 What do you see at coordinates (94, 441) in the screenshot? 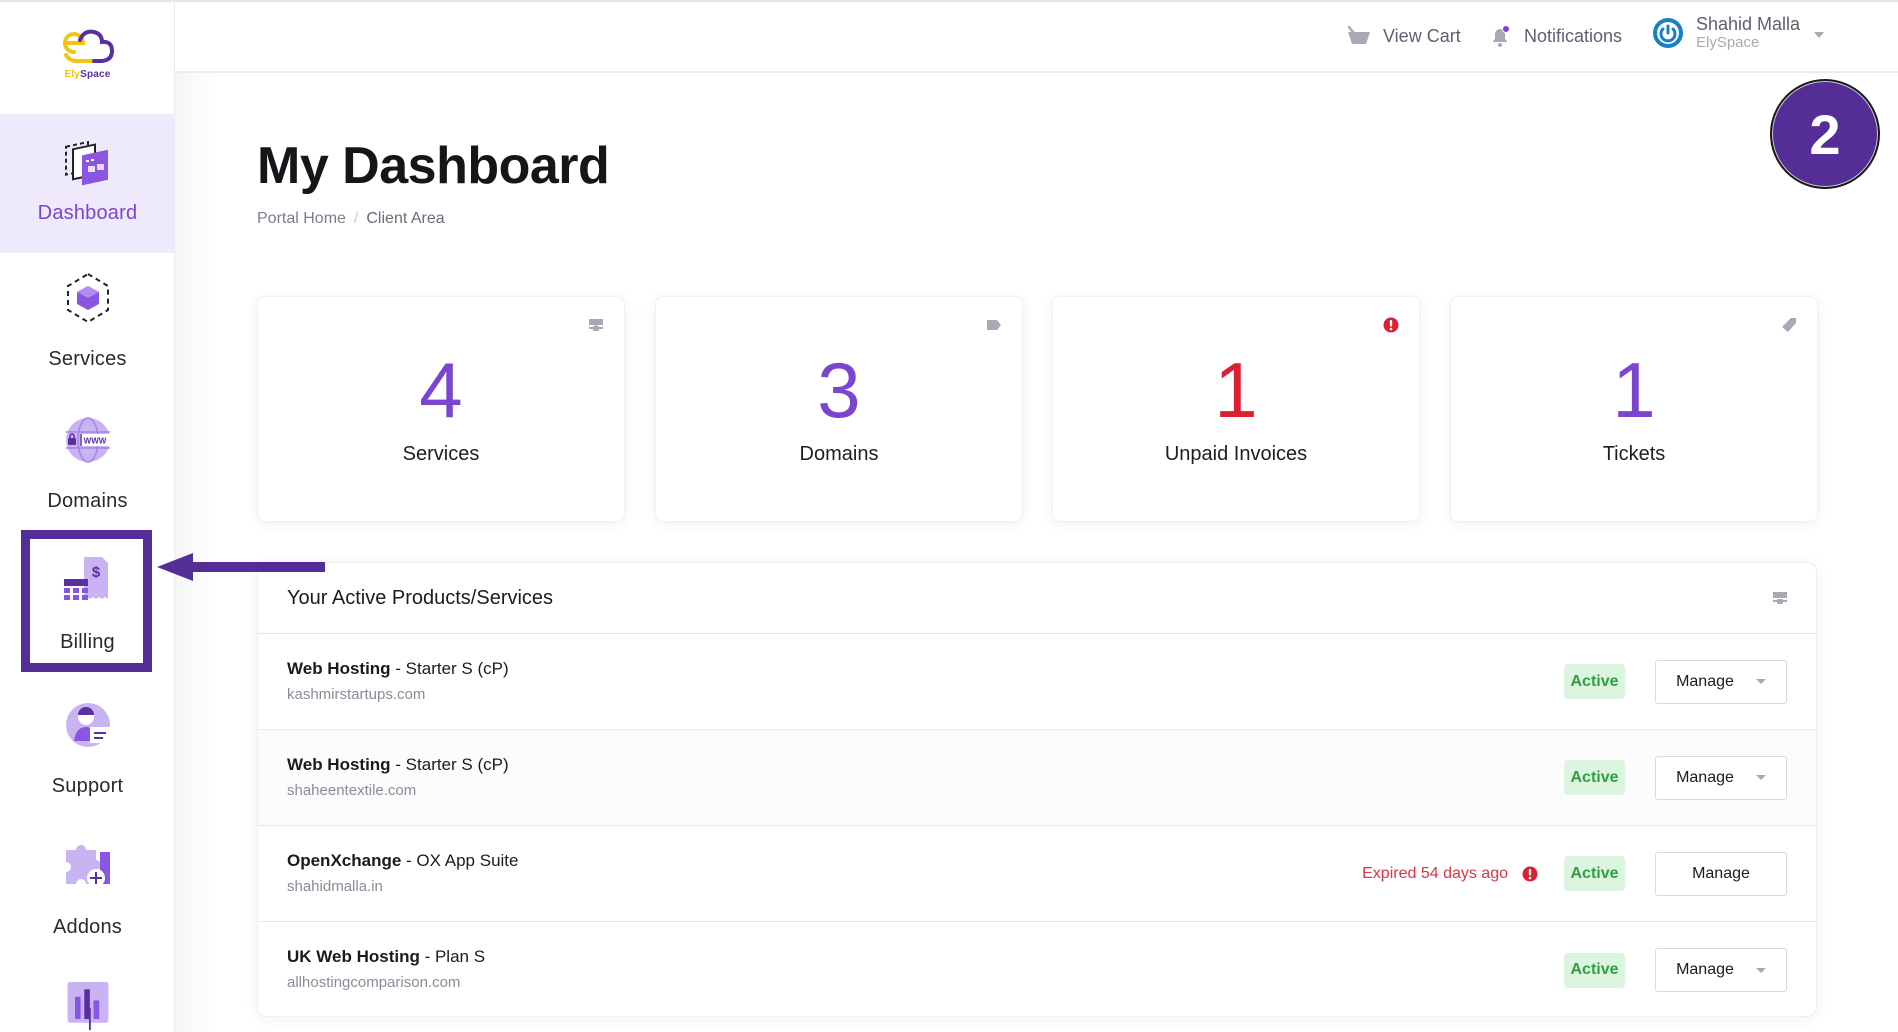
I see `svg-text: WWW` at bounding box center [94, 441].